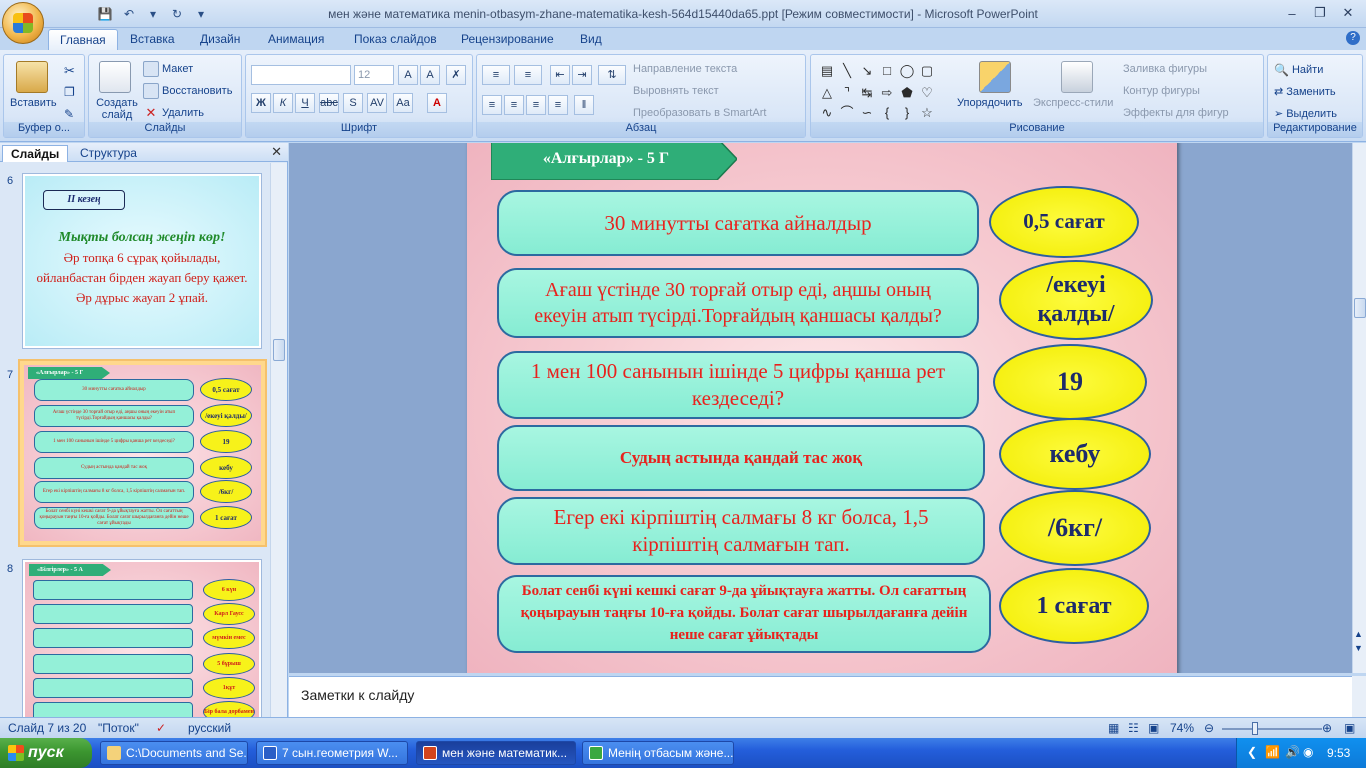  I want to click on text-direction-button: Направление текста, so click(685, 69).